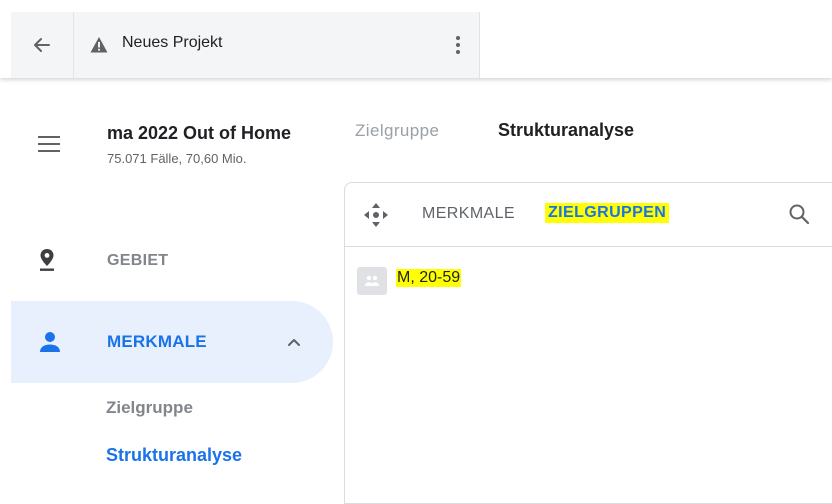 This screenshot has height=504, width=832. I want to click on sidebar-item-gebiet: GEBIET, so click(172, 262).